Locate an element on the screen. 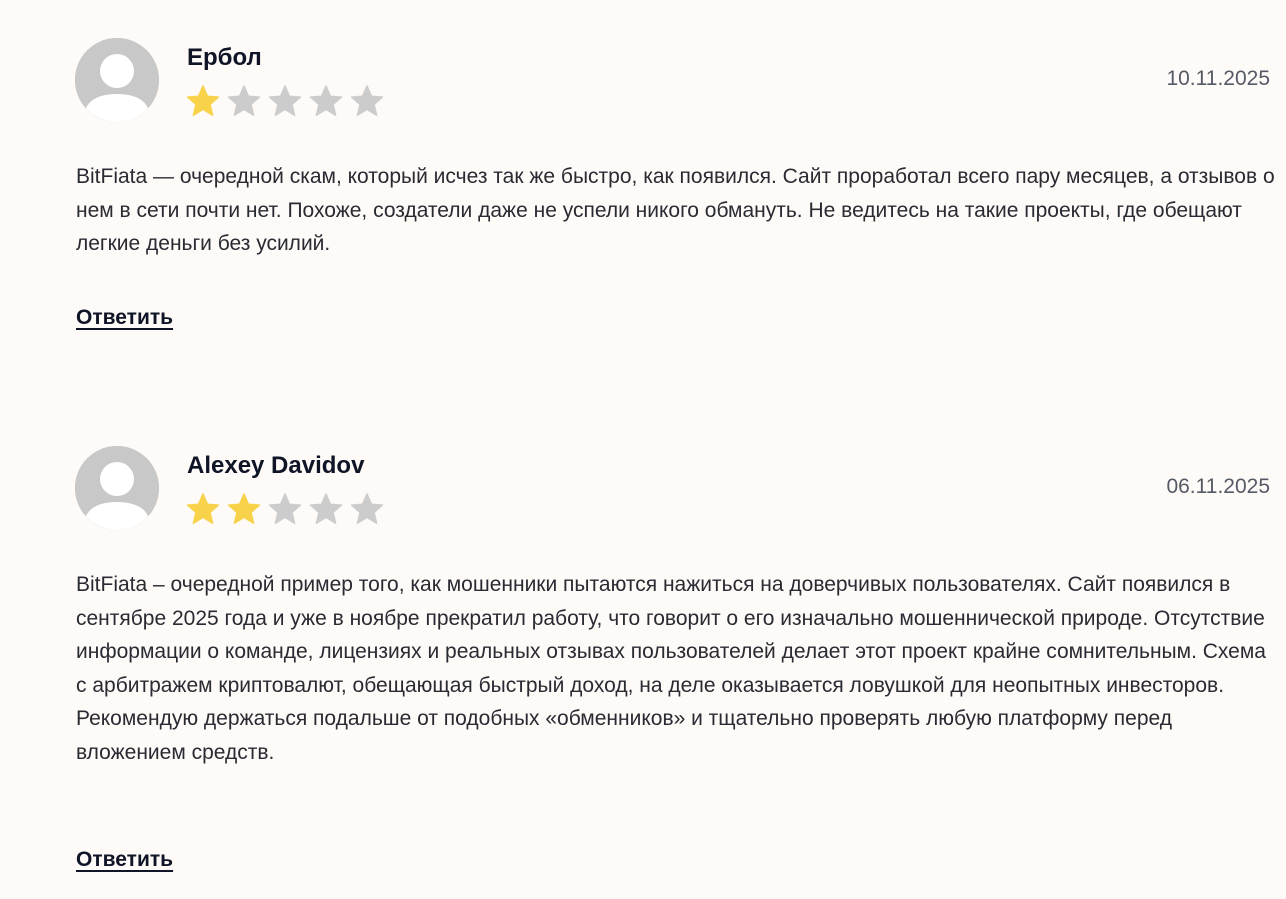 The height and width of the screenshot is (899, 1286). review-date: 10.11.2025 is located at coordinates (1218, 78).